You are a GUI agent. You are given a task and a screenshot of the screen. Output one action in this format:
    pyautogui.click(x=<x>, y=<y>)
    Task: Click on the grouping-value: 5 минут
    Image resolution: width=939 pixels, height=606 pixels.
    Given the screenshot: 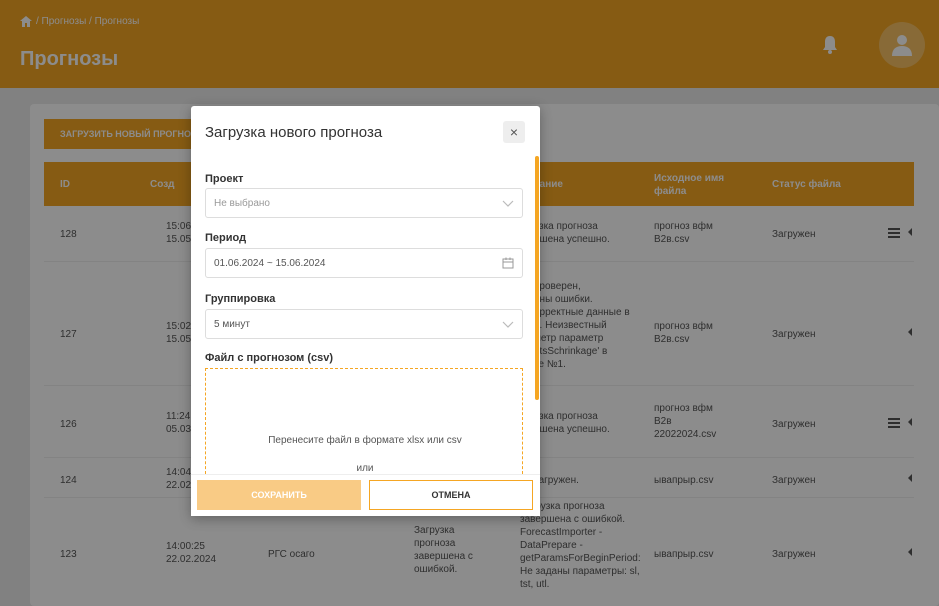 What is the action you would take?
    pyautogui.click(x=232, y=324)
    